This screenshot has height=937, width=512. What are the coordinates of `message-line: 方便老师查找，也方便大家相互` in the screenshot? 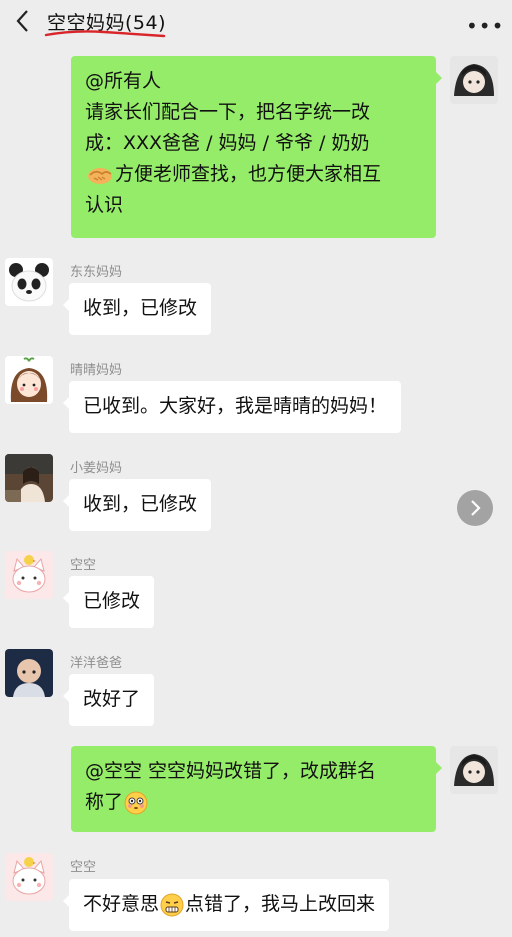 It's located at (253, 174).